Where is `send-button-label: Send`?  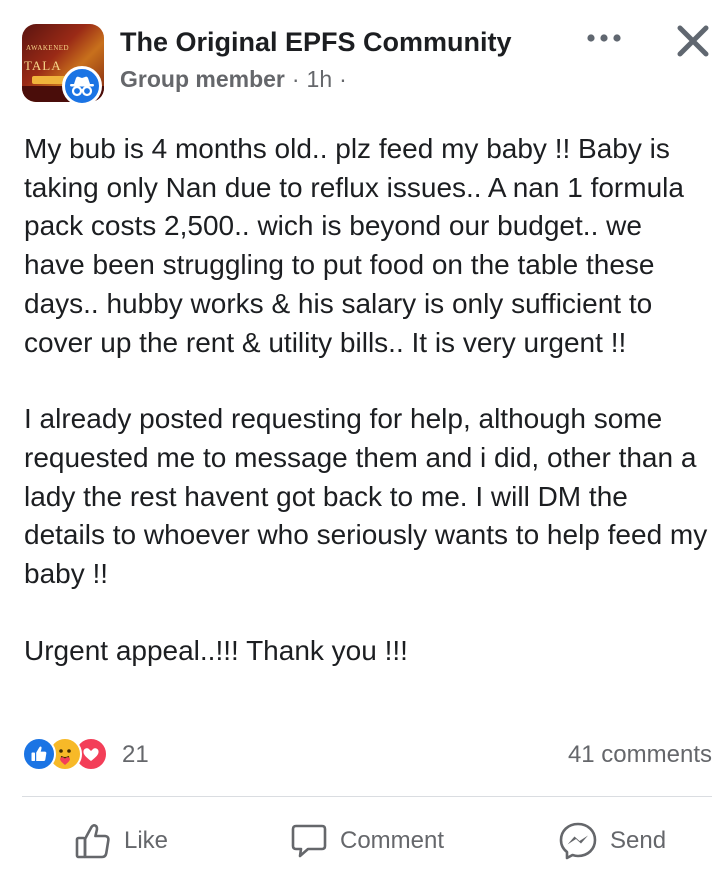 send-button-label: Send is located at coordinates (638, 840).